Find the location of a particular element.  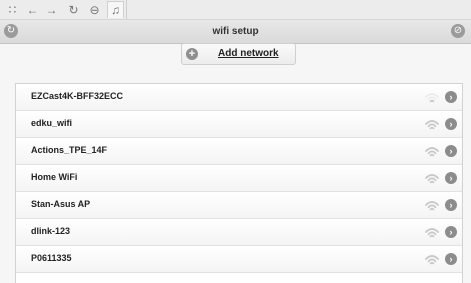

network-row: edku_wifi › is located at coordinates (239, 124).